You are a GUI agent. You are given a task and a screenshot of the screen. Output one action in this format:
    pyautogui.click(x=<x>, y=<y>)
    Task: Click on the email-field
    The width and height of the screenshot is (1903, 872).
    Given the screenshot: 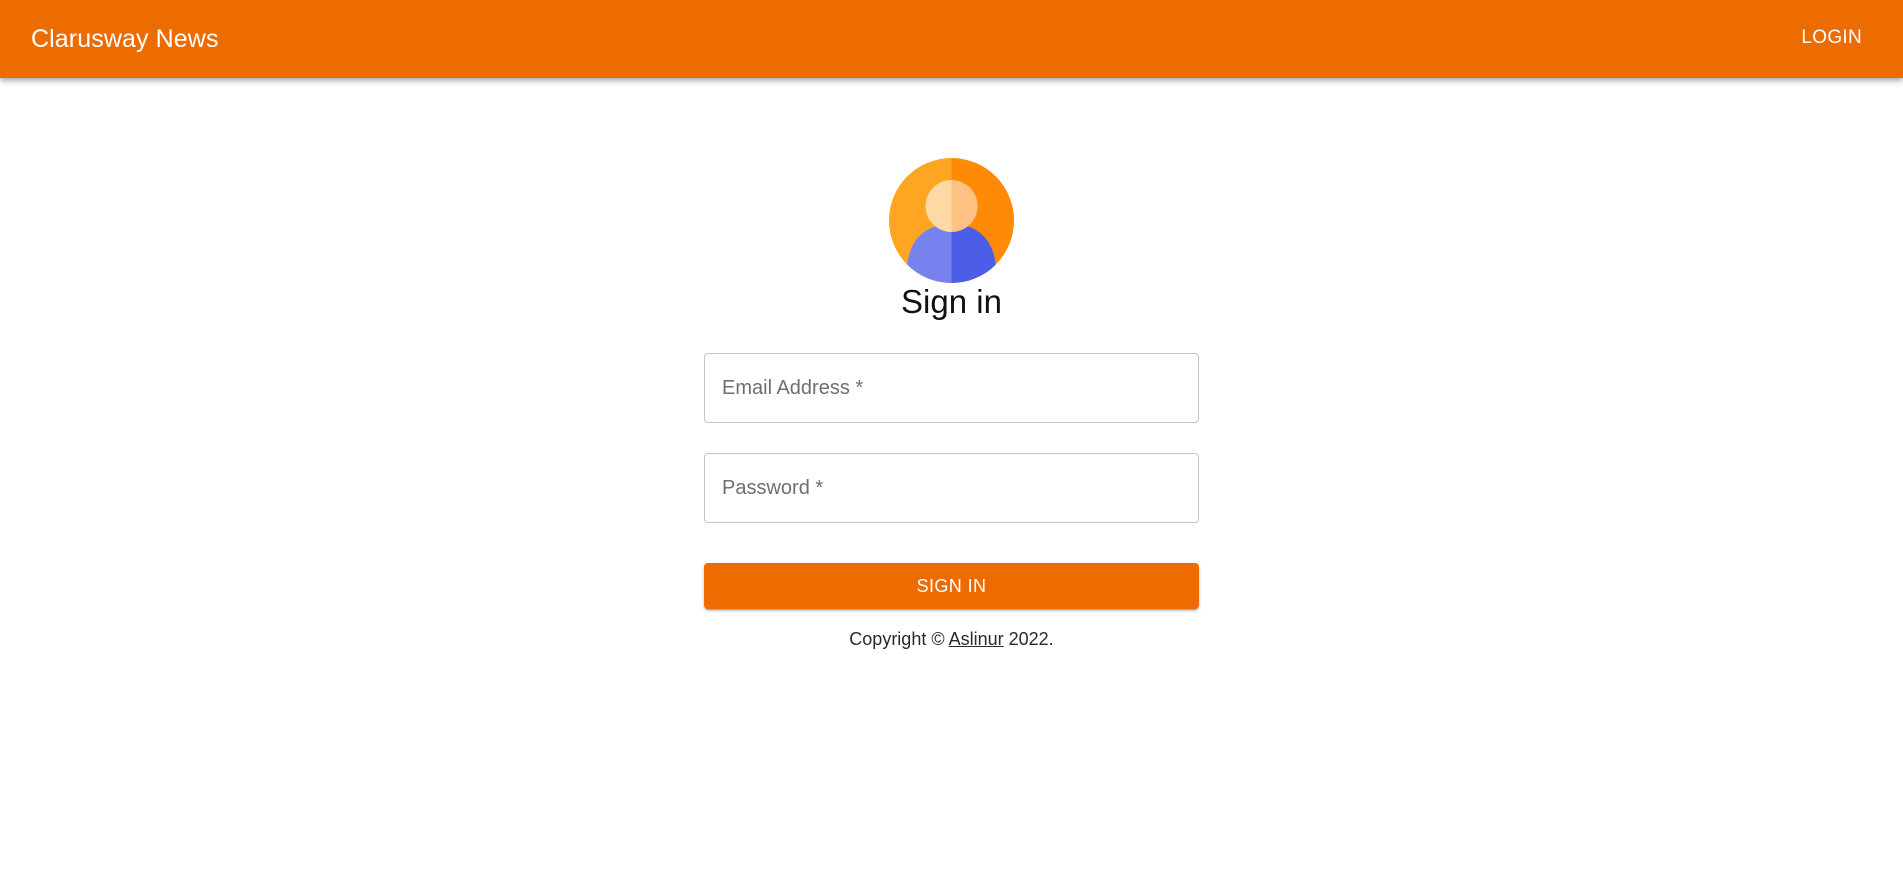 What is the action you would take?
    pyautogui.click(x=951, y=388)
    